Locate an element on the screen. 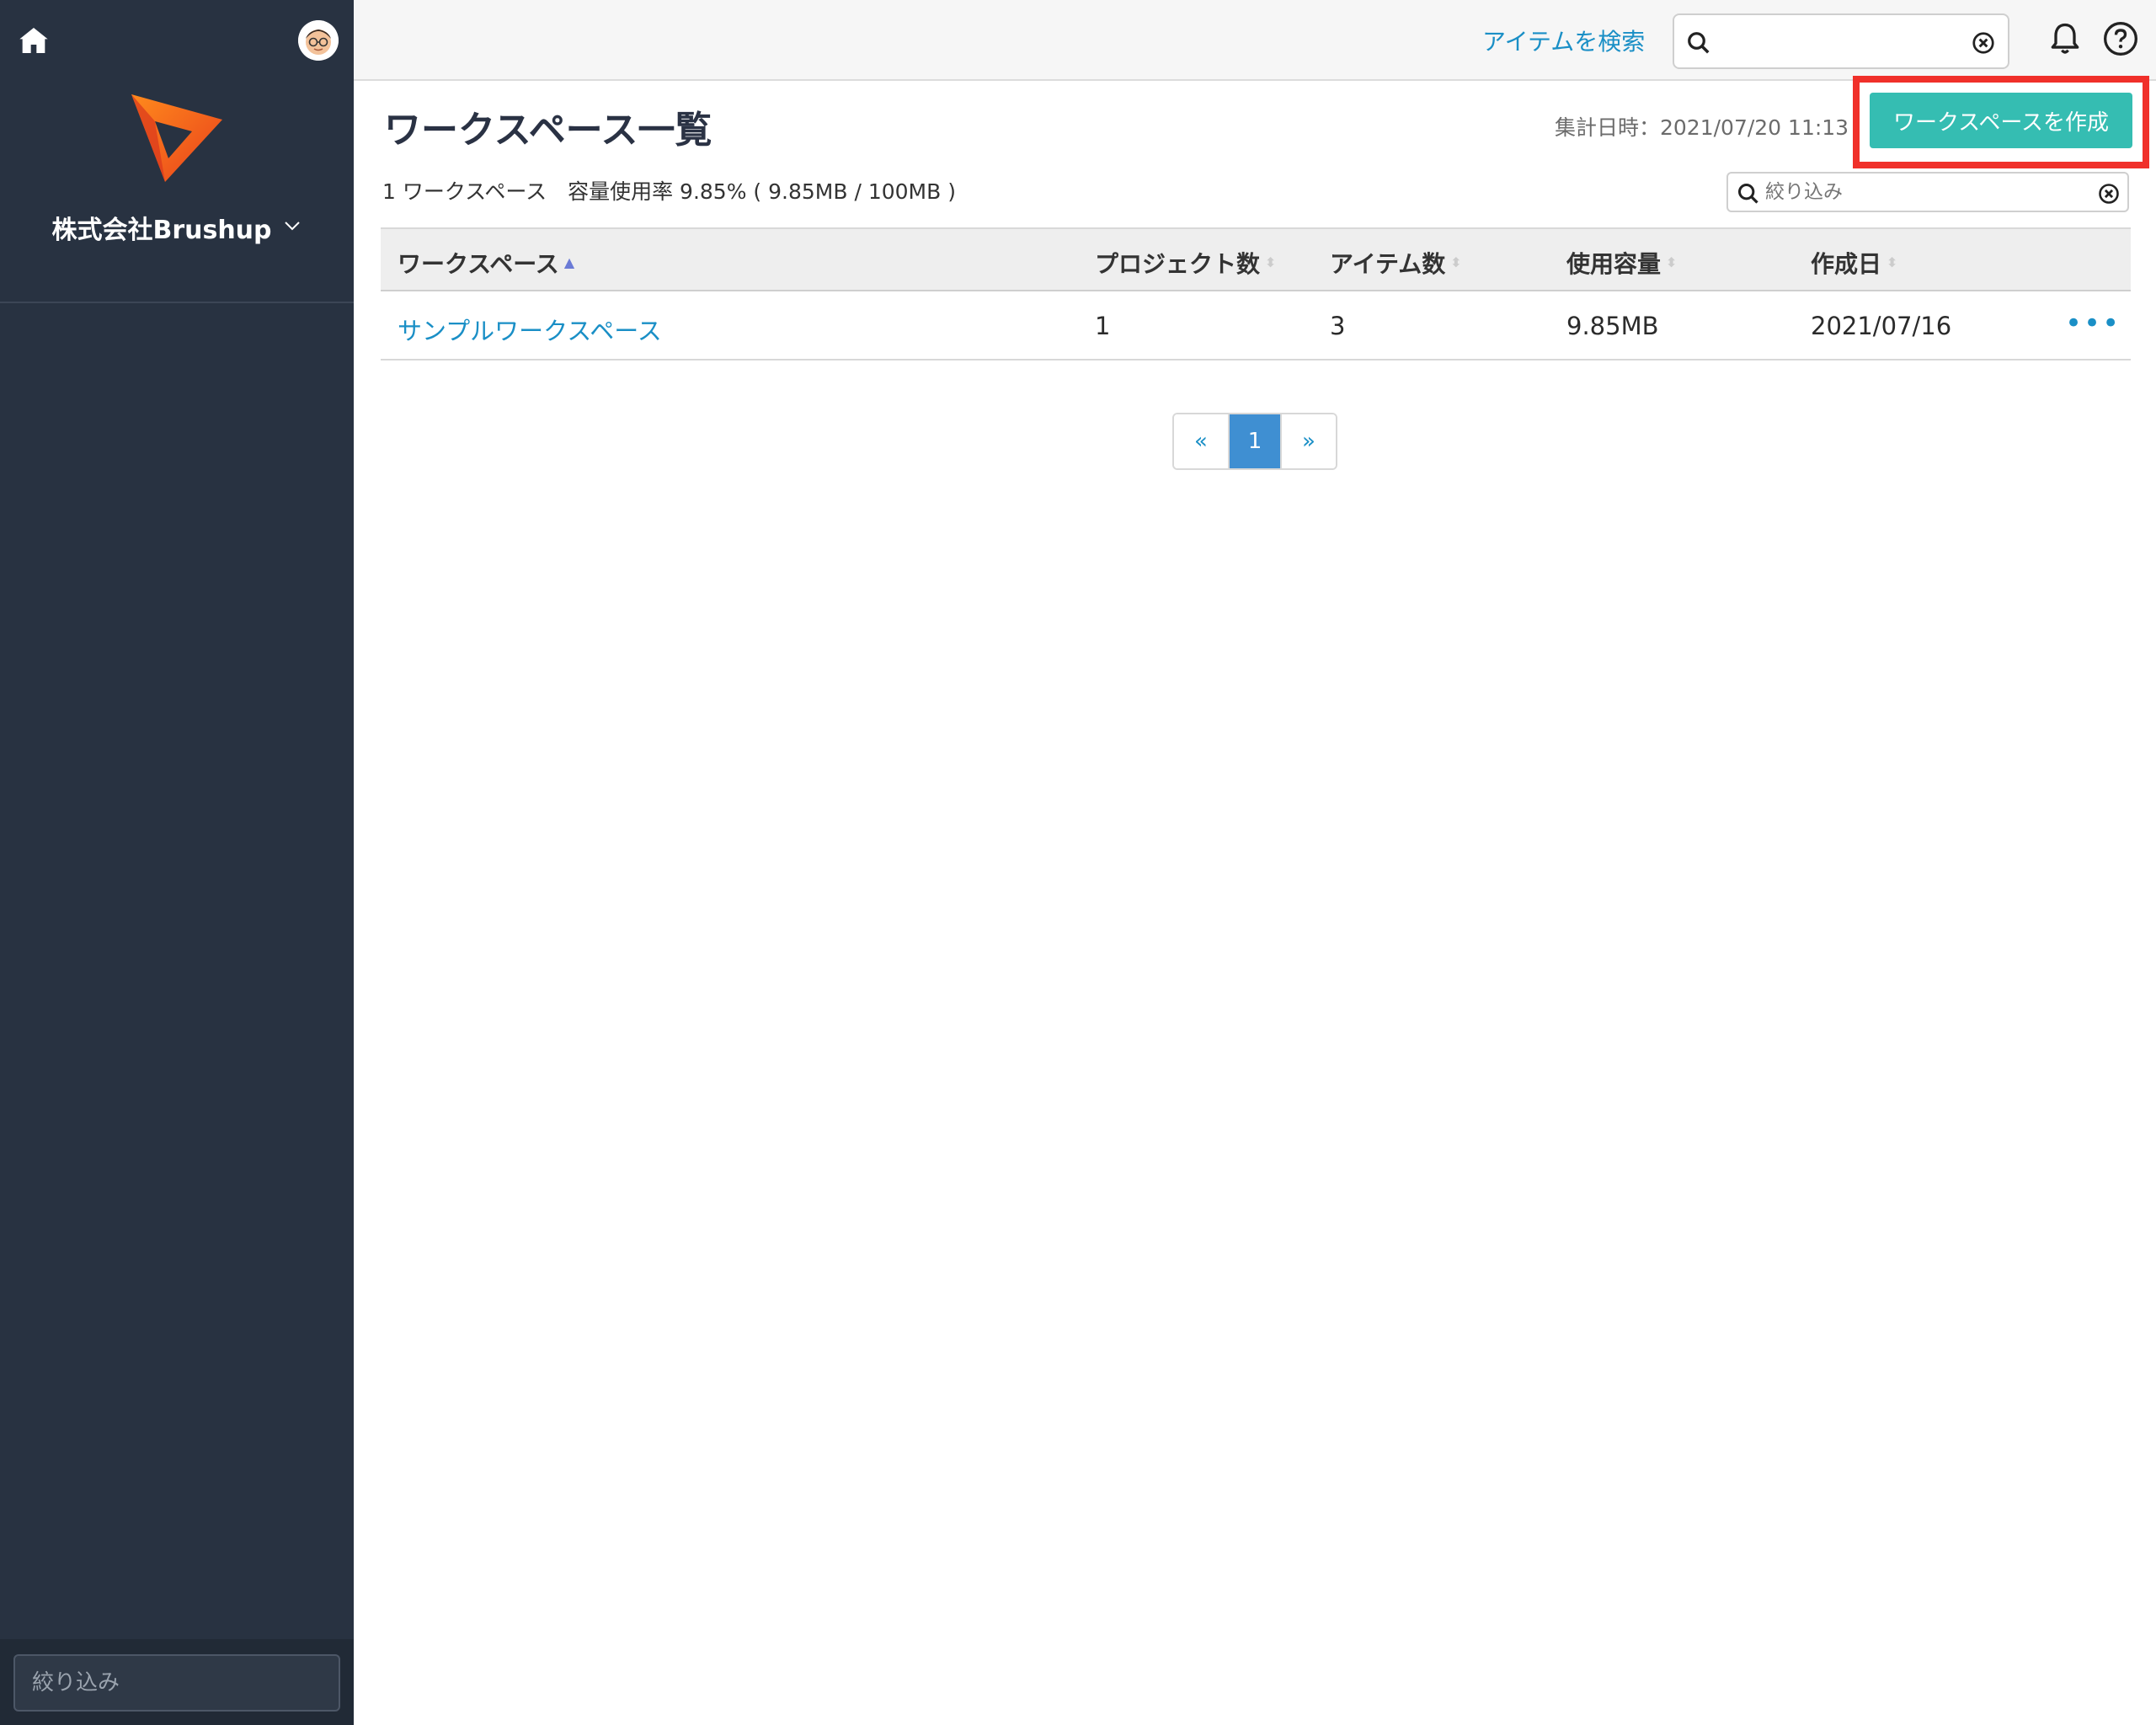  sidebar-filter-input is located at coordinates (176, 1683).